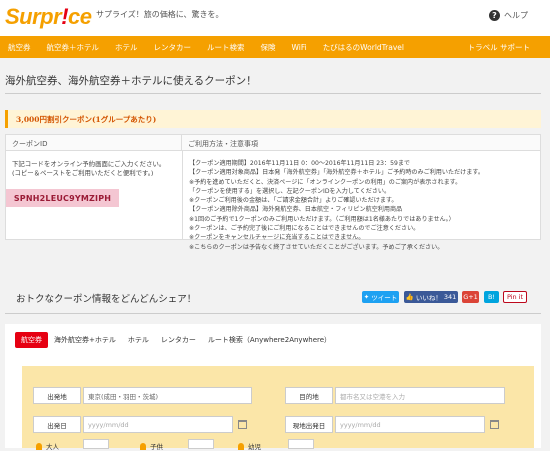 The image size is (550, 451). I want to click on adult-label: 大人, so click(47, 446).